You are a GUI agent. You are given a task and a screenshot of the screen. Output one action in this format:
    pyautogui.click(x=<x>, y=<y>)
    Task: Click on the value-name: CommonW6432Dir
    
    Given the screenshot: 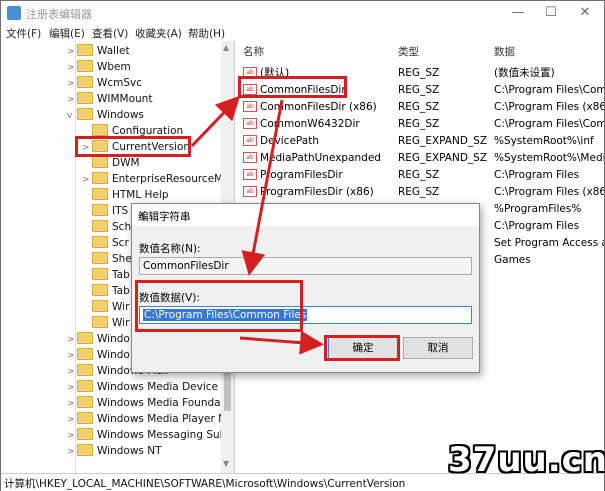 What is the action you would take?
    pyautogui.click(x=310, y=124)
    